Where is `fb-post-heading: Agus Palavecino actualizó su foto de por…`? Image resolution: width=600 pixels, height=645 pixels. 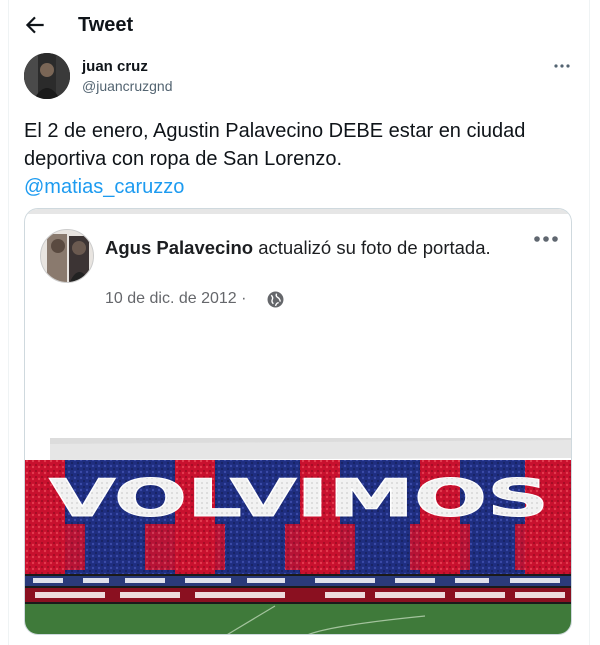 fb-post-heading: Agus Palavecino actualizó su foto de por… is located at coordinates (305, 248).